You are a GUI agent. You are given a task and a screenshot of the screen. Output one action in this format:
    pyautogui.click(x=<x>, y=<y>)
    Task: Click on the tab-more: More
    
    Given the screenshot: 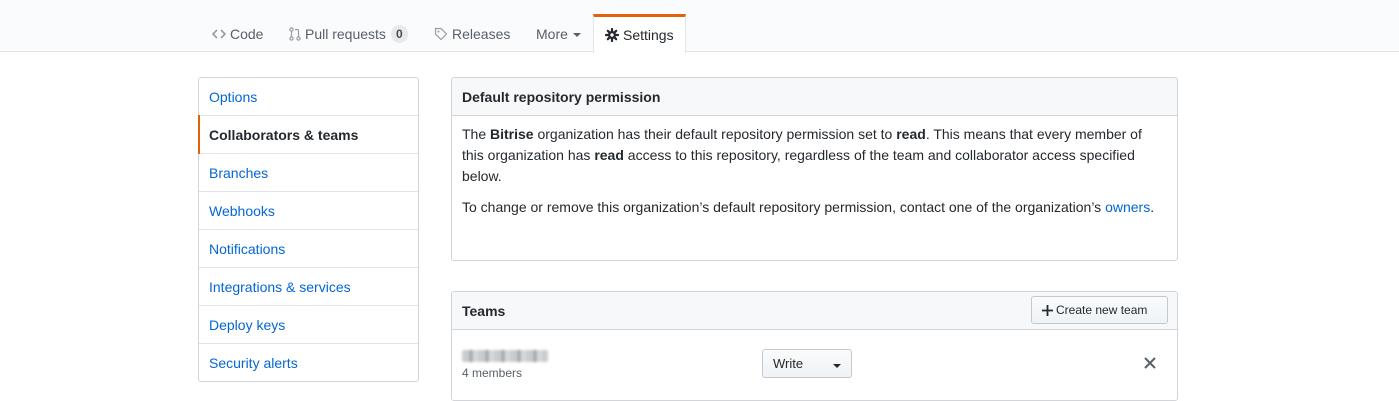 What is the action you would take?
    pyautogui.click(x=558, y=33)
    